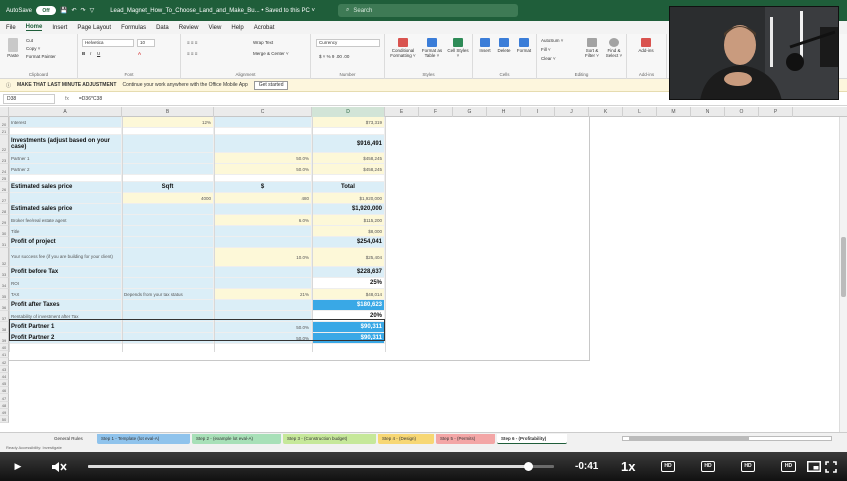 This screenshot has width=847, height=481. What do you see at coordinates (348, 187) in the screenshot?
I see `cell-col-d: Total` at bounding box center [348, 187].